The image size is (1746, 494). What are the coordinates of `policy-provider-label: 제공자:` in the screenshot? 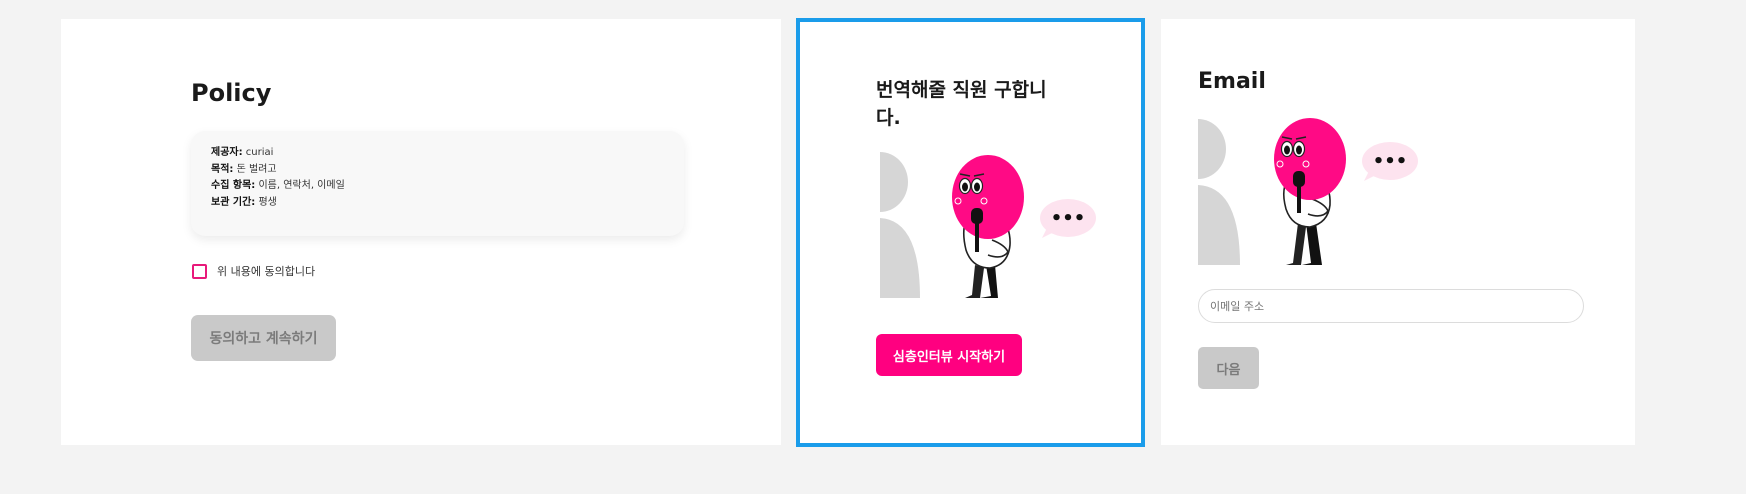 It's located at (227, 152).